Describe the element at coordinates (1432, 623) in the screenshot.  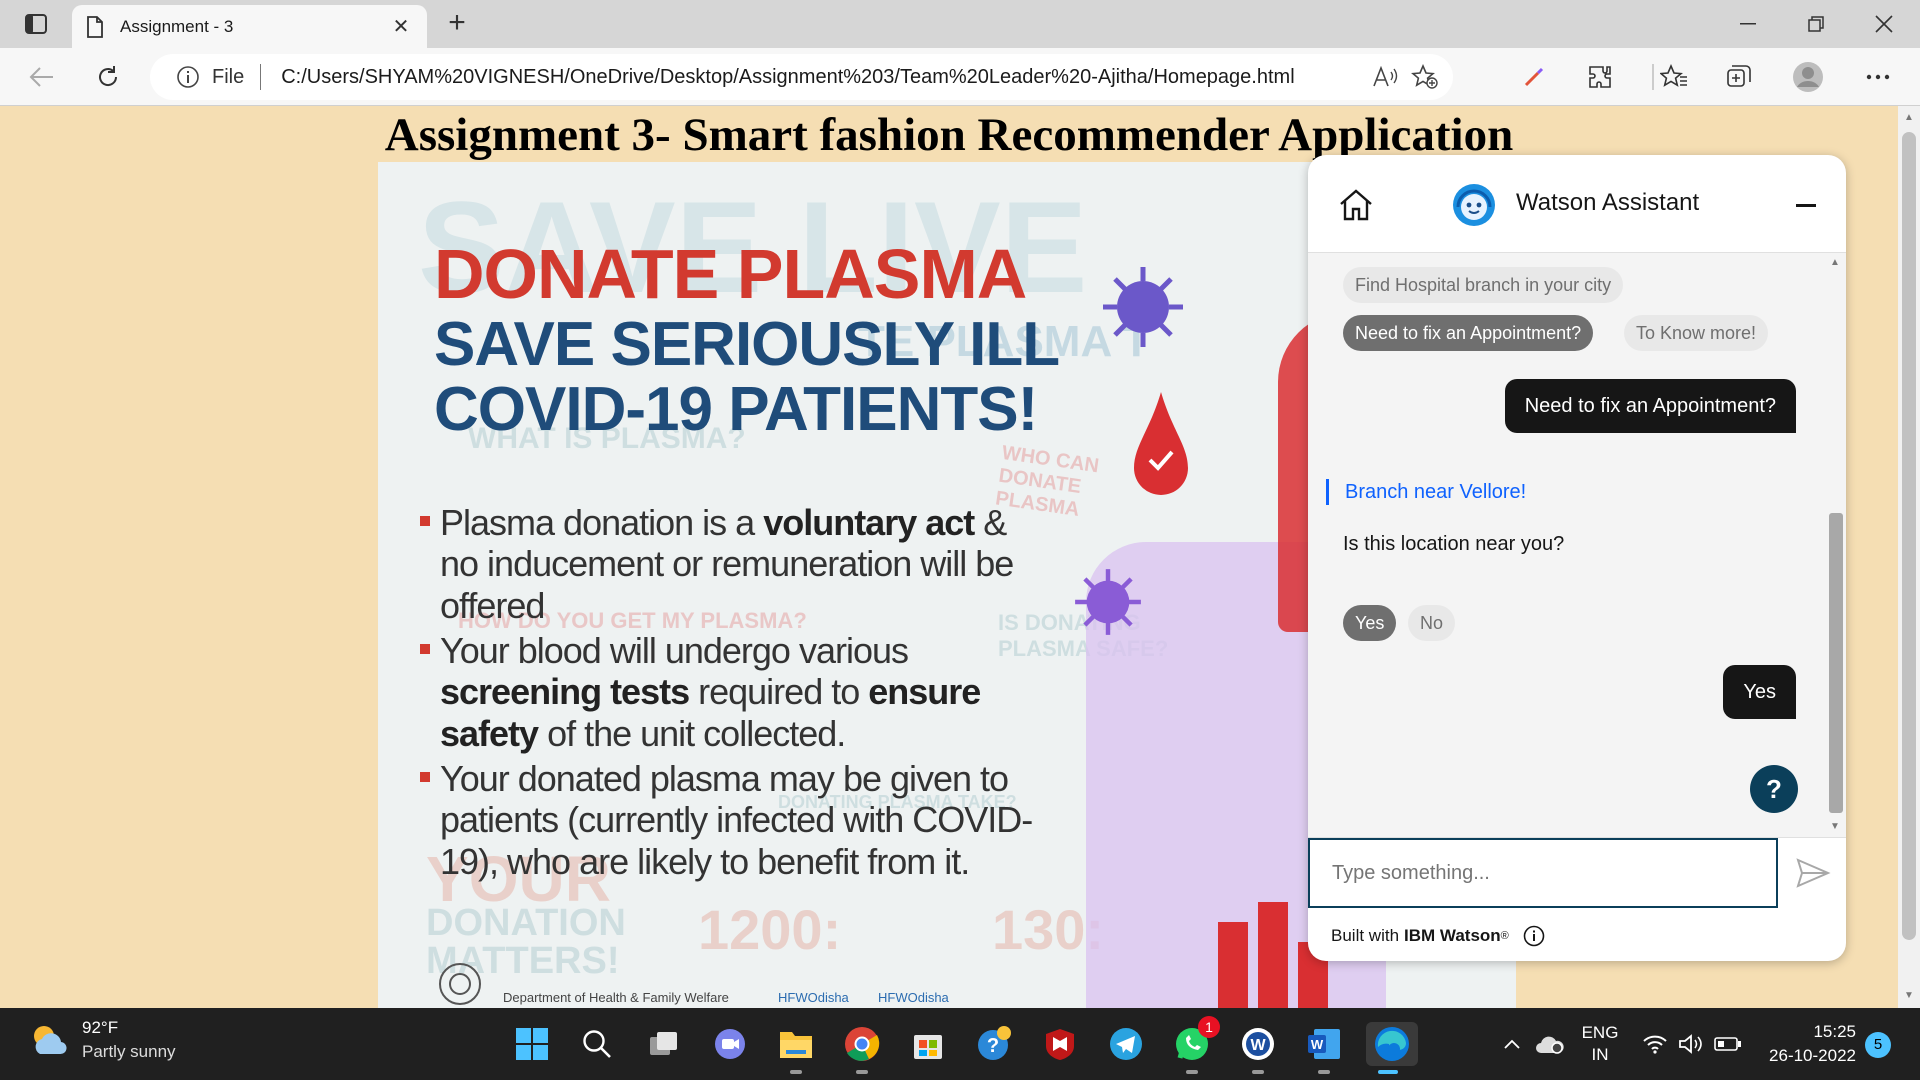
I see `option-no: No` at that location.